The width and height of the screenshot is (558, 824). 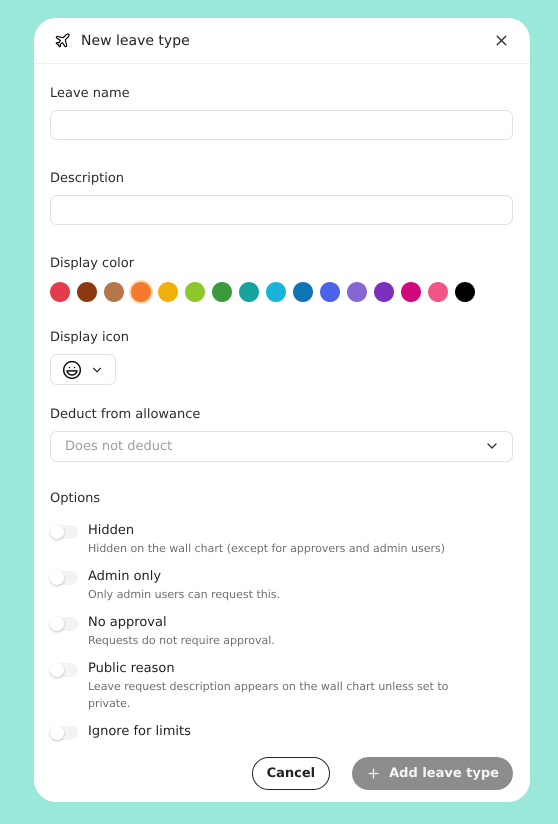 I want to click on cancel-button: Cancel, so click(x=291, y=773).